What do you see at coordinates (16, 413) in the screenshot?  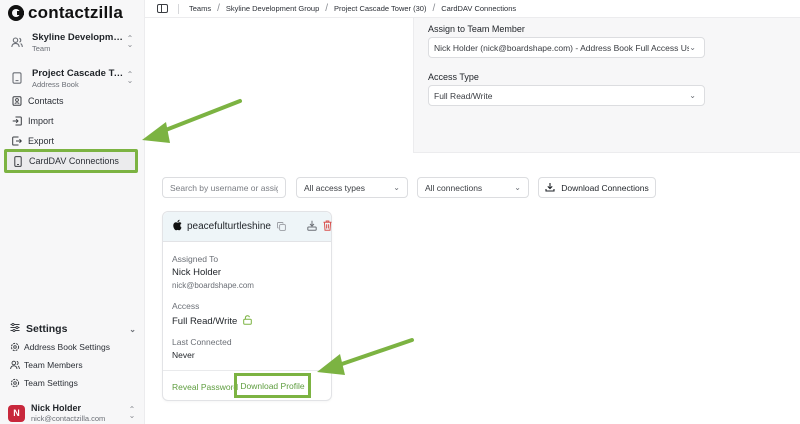 I see `avatar: N` at bounding box center [16, 413].